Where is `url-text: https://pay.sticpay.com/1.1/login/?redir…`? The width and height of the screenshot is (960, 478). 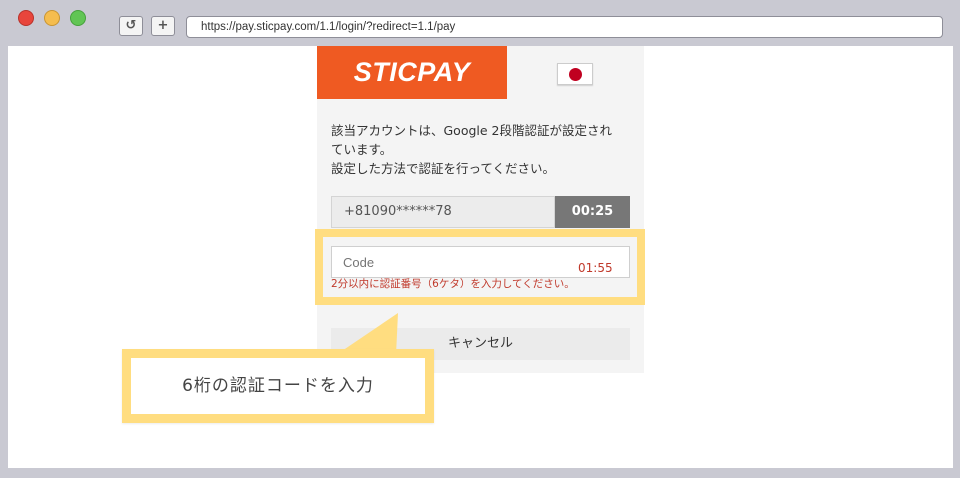
url-text: https://pay.sticpay.com/1.1/login/?redir… is located at coordinates (328, 27).